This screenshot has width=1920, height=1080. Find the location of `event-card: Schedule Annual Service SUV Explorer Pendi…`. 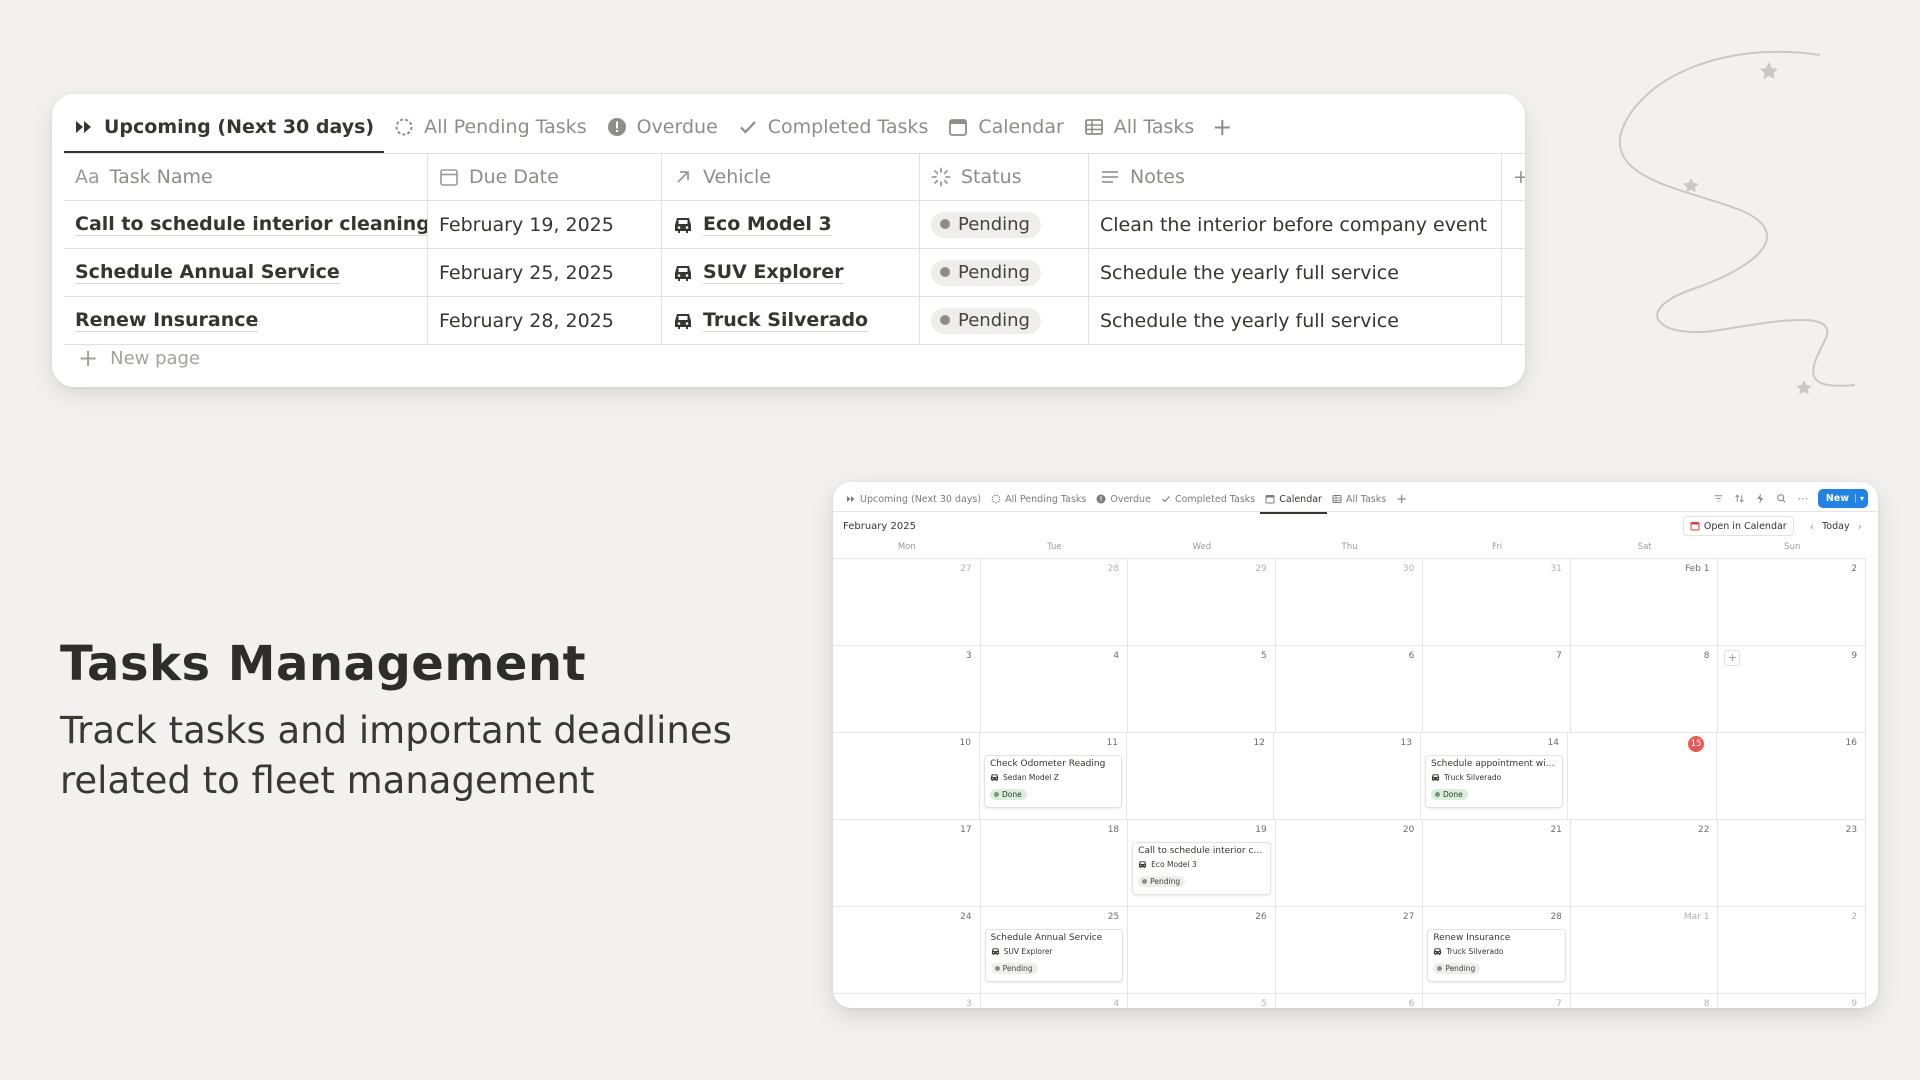

event-card: Schedule Annual Service SUV Explorer Pendi… is located at coordinates (1054, 955).